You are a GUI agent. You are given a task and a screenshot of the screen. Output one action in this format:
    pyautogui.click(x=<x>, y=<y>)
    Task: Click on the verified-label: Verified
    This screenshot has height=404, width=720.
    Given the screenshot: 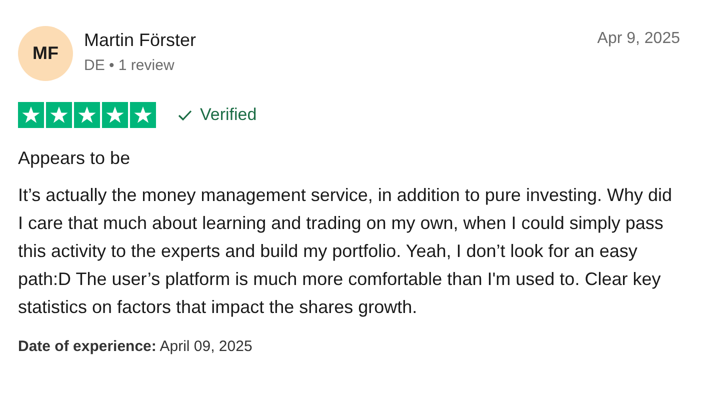 What is the action you would take?
    pyautogui.click(x=228, y=115)
    